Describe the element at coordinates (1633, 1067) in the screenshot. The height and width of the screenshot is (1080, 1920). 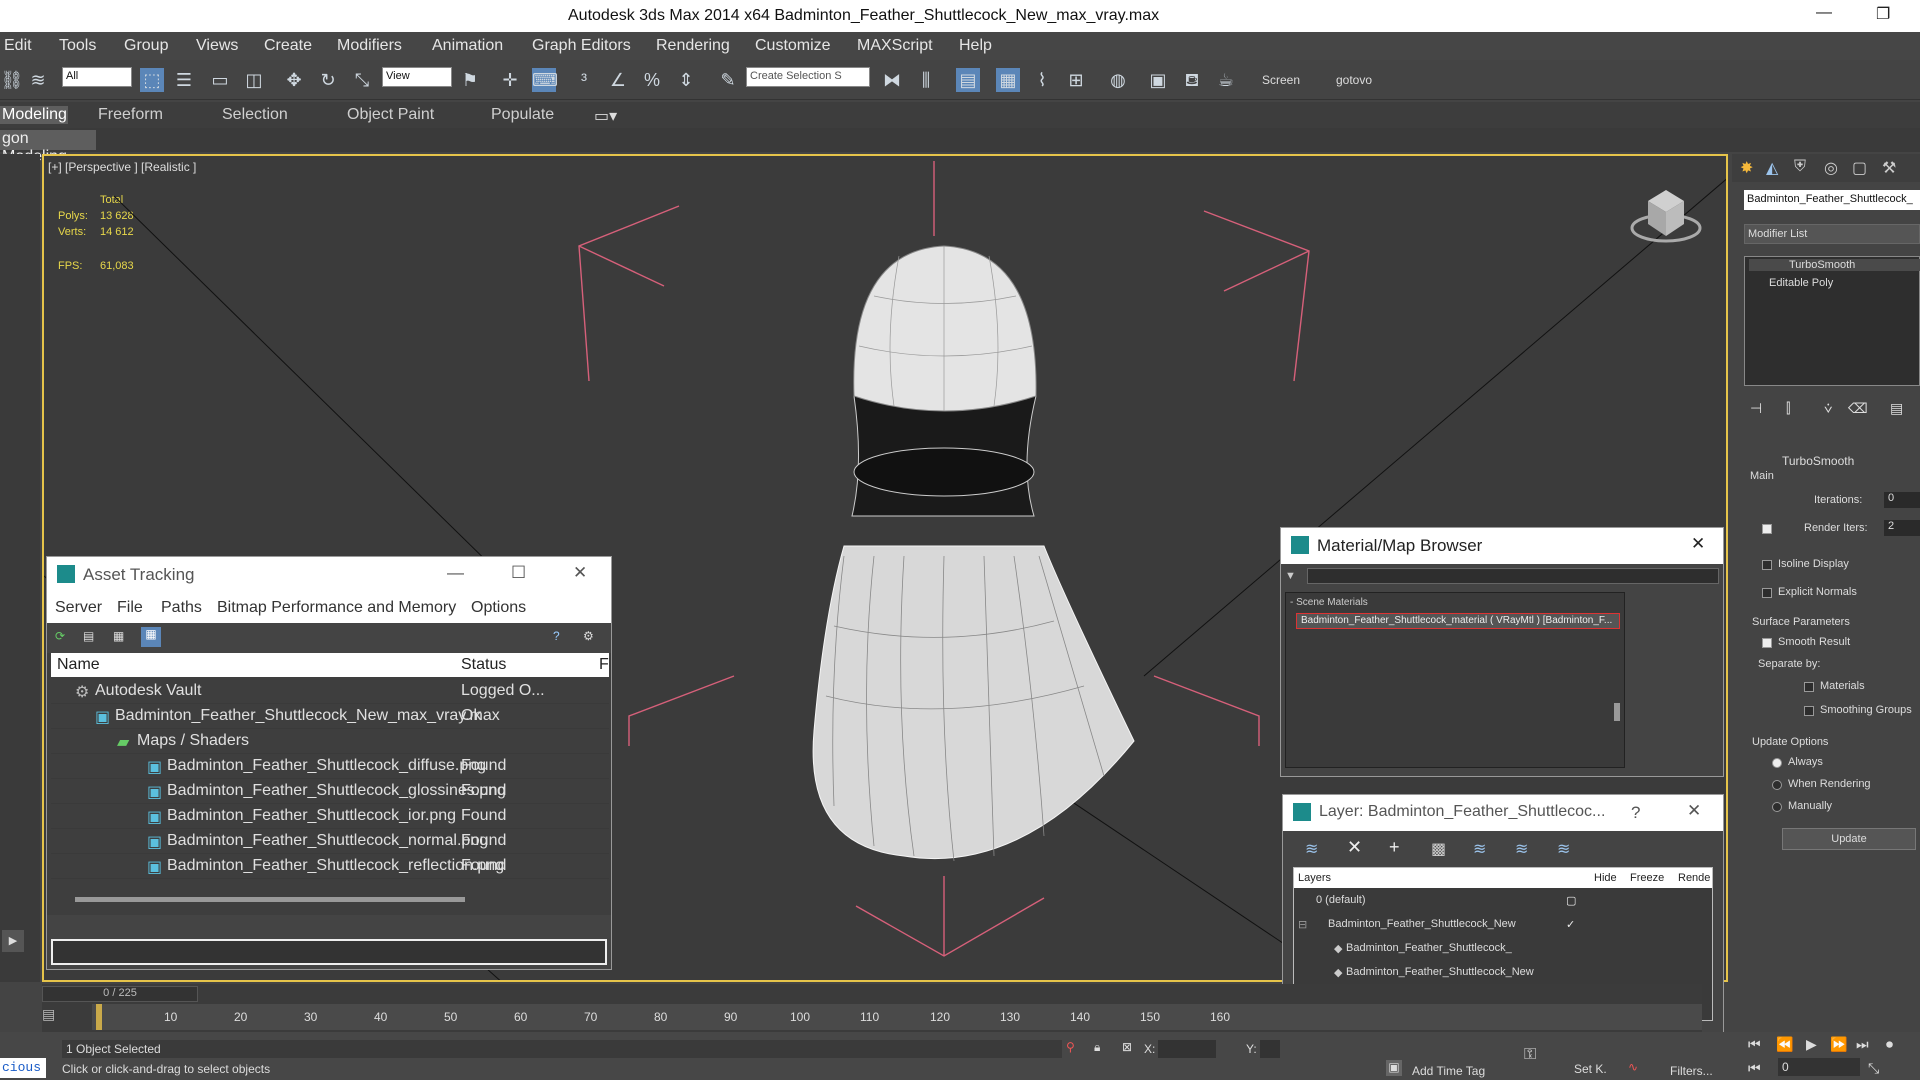
I see `key-filters-curve-icon: ∿` at that location.